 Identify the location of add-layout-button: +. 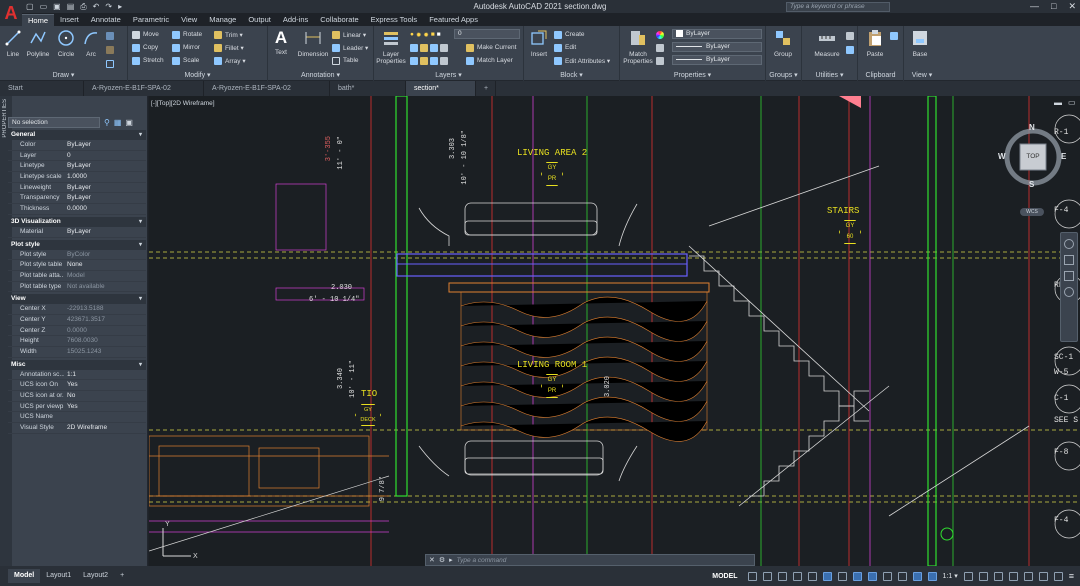
(122, 576).